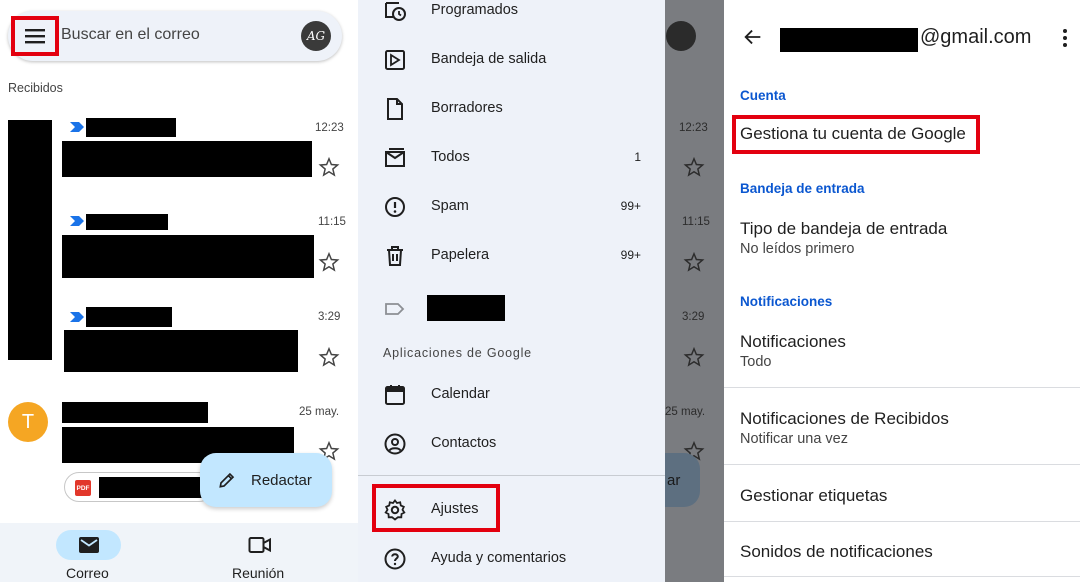  Describe the element at coordinates (258, 573) in the screenshot. I see `nav-meet-label: Reunión` at that location.